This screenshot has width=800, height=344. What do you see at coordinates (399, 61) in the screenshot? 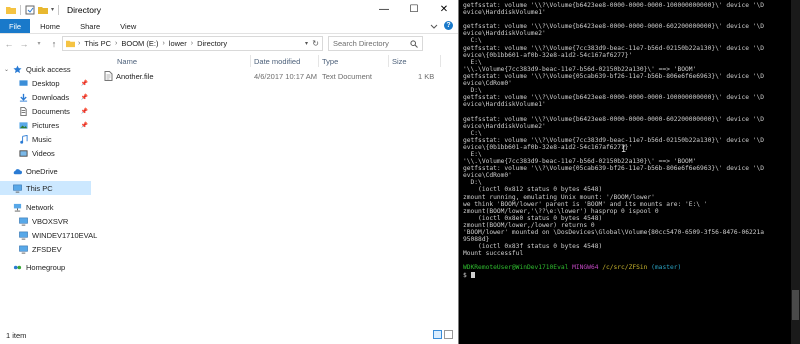
I see `column-header-size: Size` at bounding box center [399, 61].